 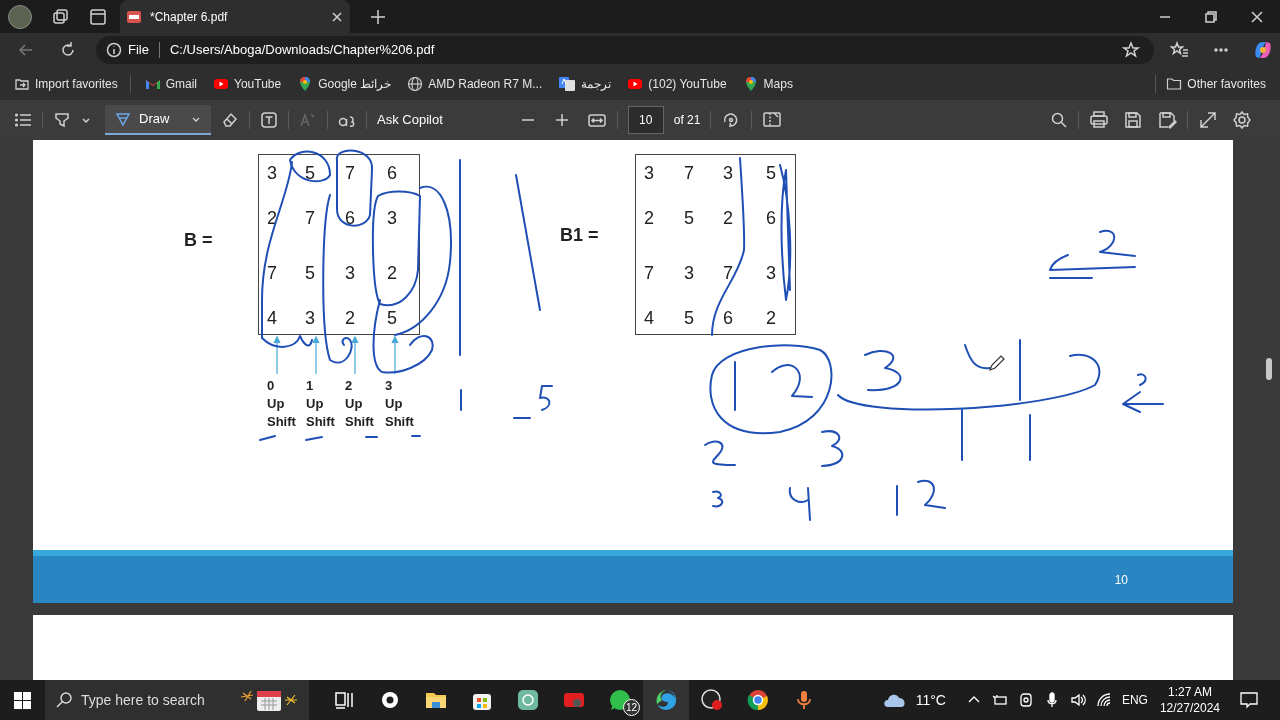 I want to click on bookmark-link: (102) YouTube, so click(x=677, y=83).